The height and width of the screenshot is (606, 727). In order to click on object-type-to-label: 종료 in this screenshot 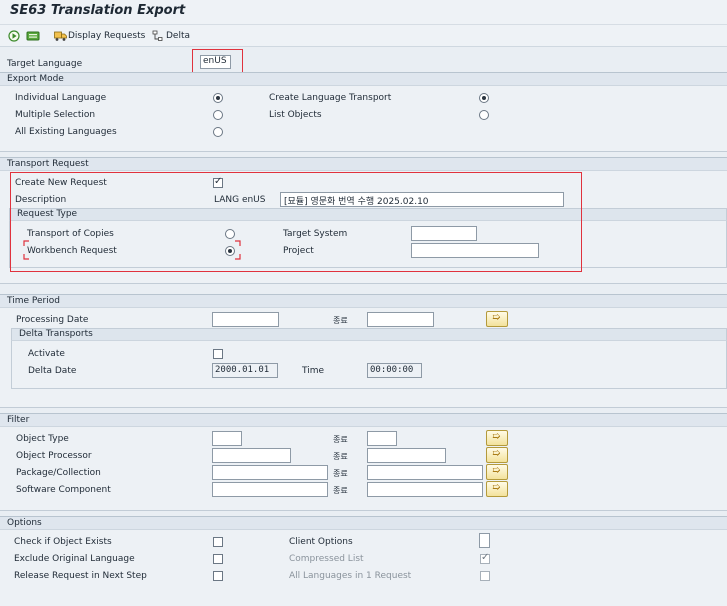, I will do `click(340, 439)`.